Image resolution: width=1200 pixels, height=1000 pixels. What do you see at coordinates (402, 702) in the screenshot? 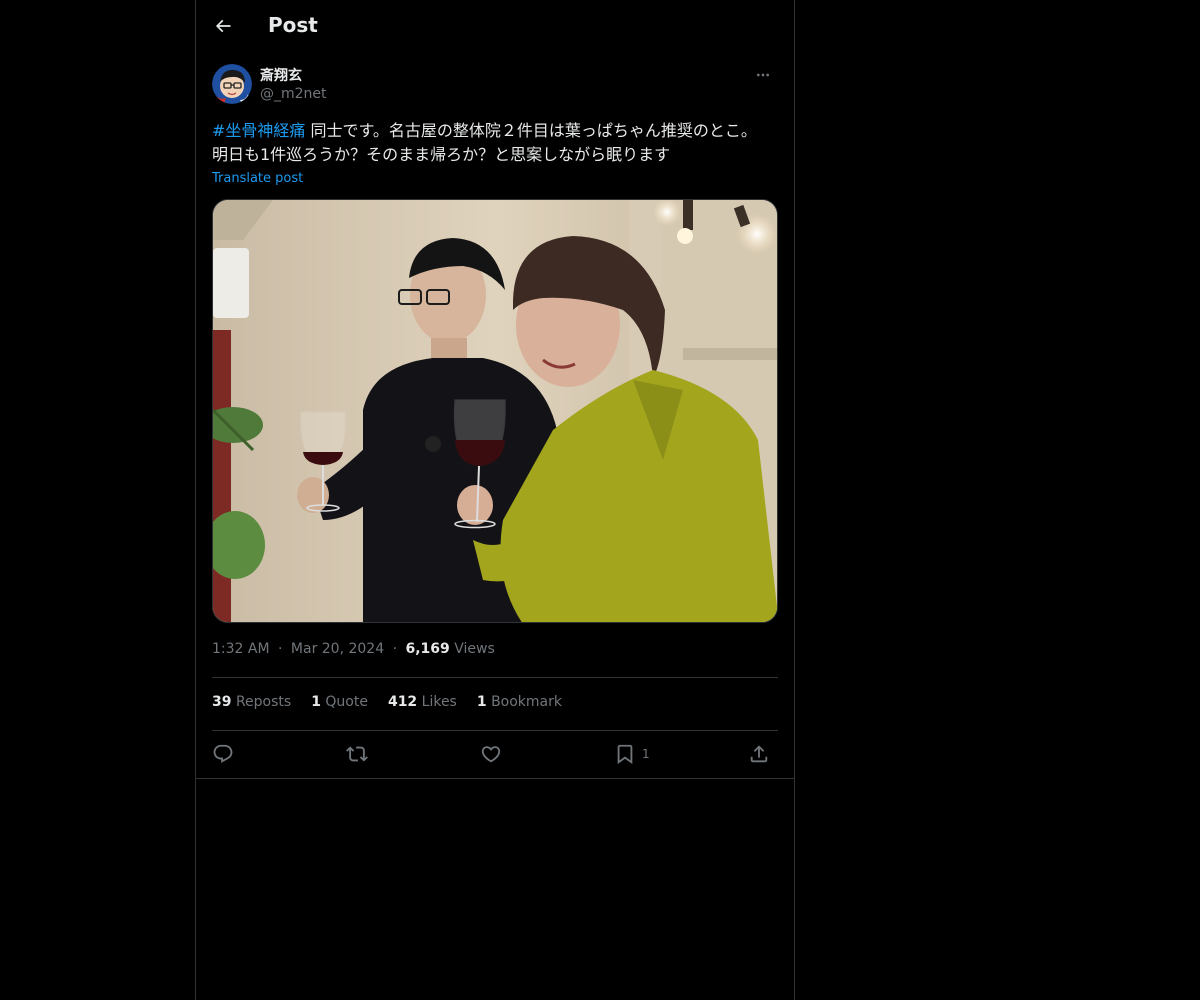
I see `likes-count: 412` at bounding box center [402, 702].